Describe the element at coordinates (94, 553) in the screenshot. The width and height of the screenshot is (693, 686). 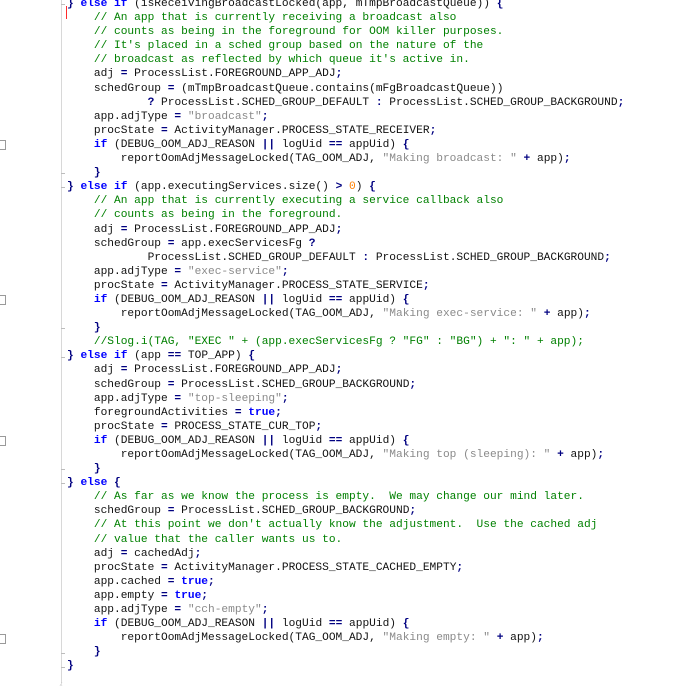
I see `code-token: adj` at that location.